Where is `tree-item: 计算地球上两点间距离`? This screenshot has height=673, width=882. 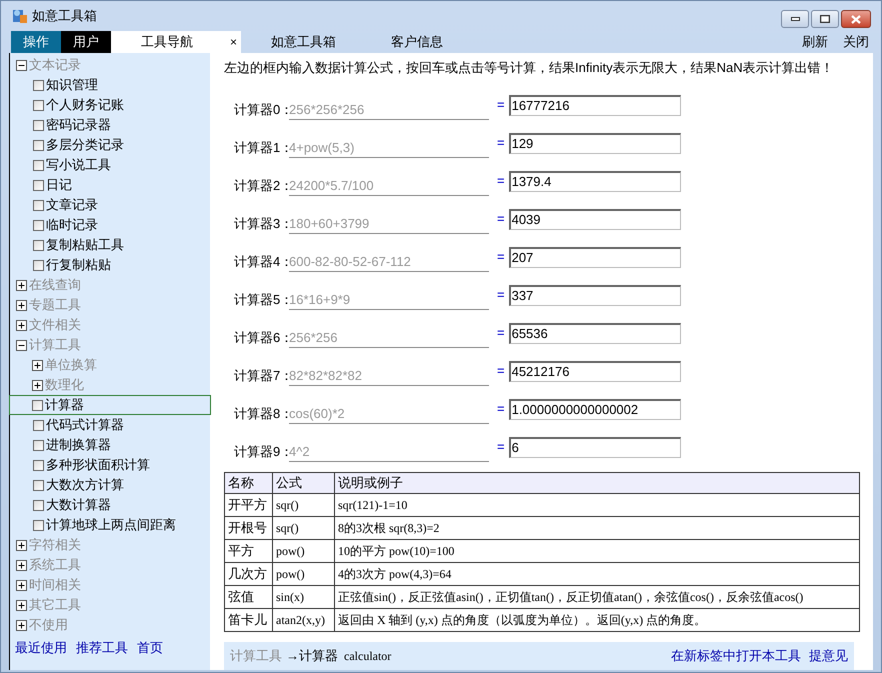 tree-item: 计算地球上两点间距离 is located at coordinates (110, 525).